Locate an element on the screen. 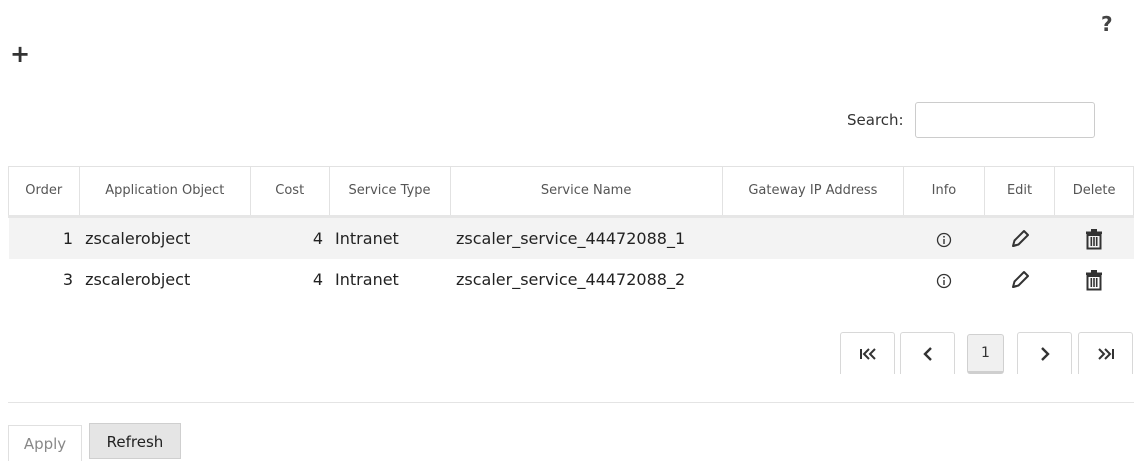 This screenshot has width=1139, height=461. apply-button: Apply is located at coordinates (45, 443).